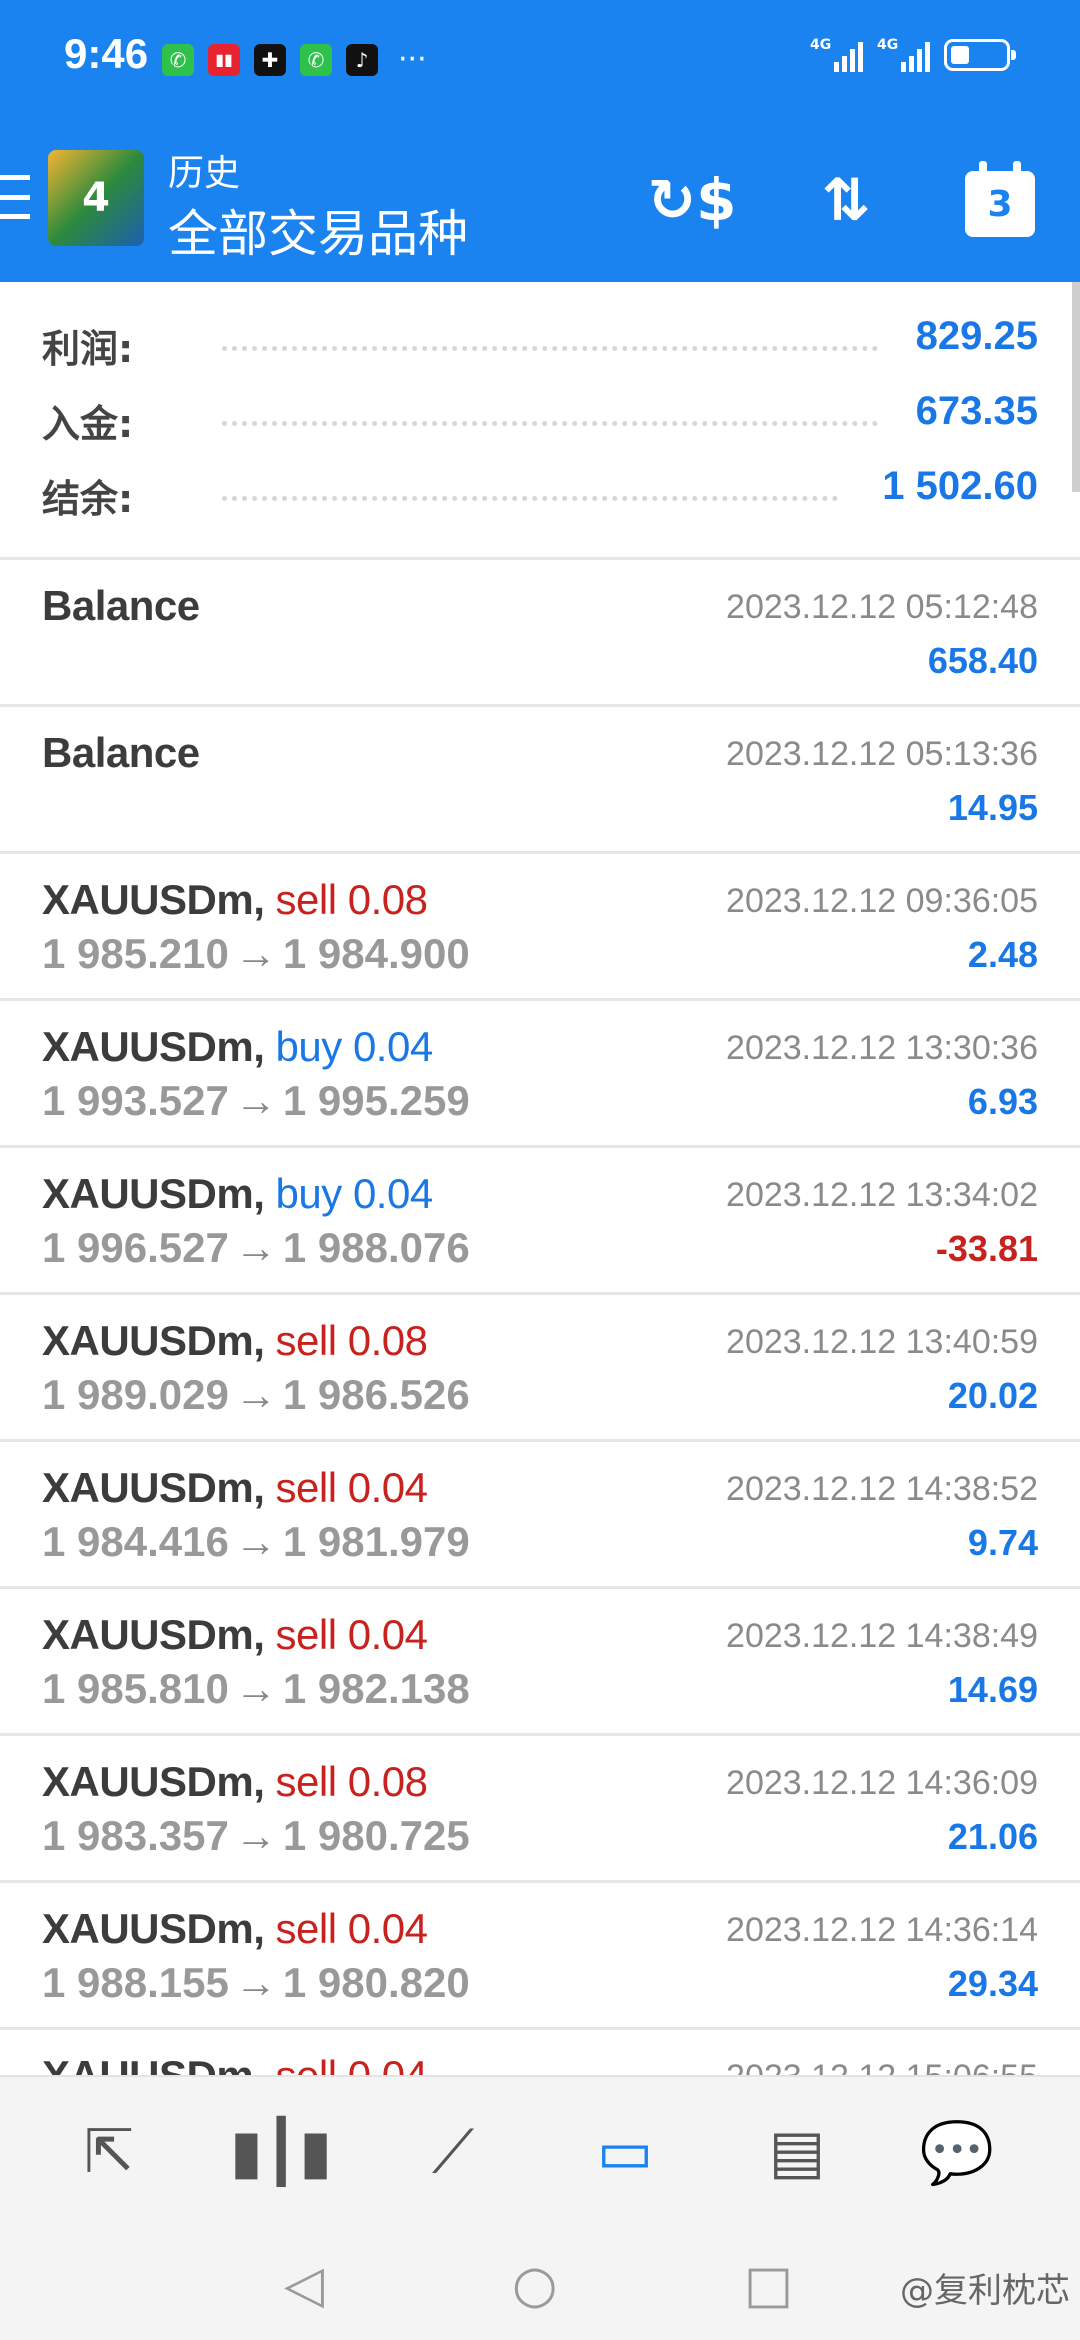  What do you see at coordinates (412, 59) in the screenshot?
I see `more-notifications-icon: ···` at bounding box center [412, 59].